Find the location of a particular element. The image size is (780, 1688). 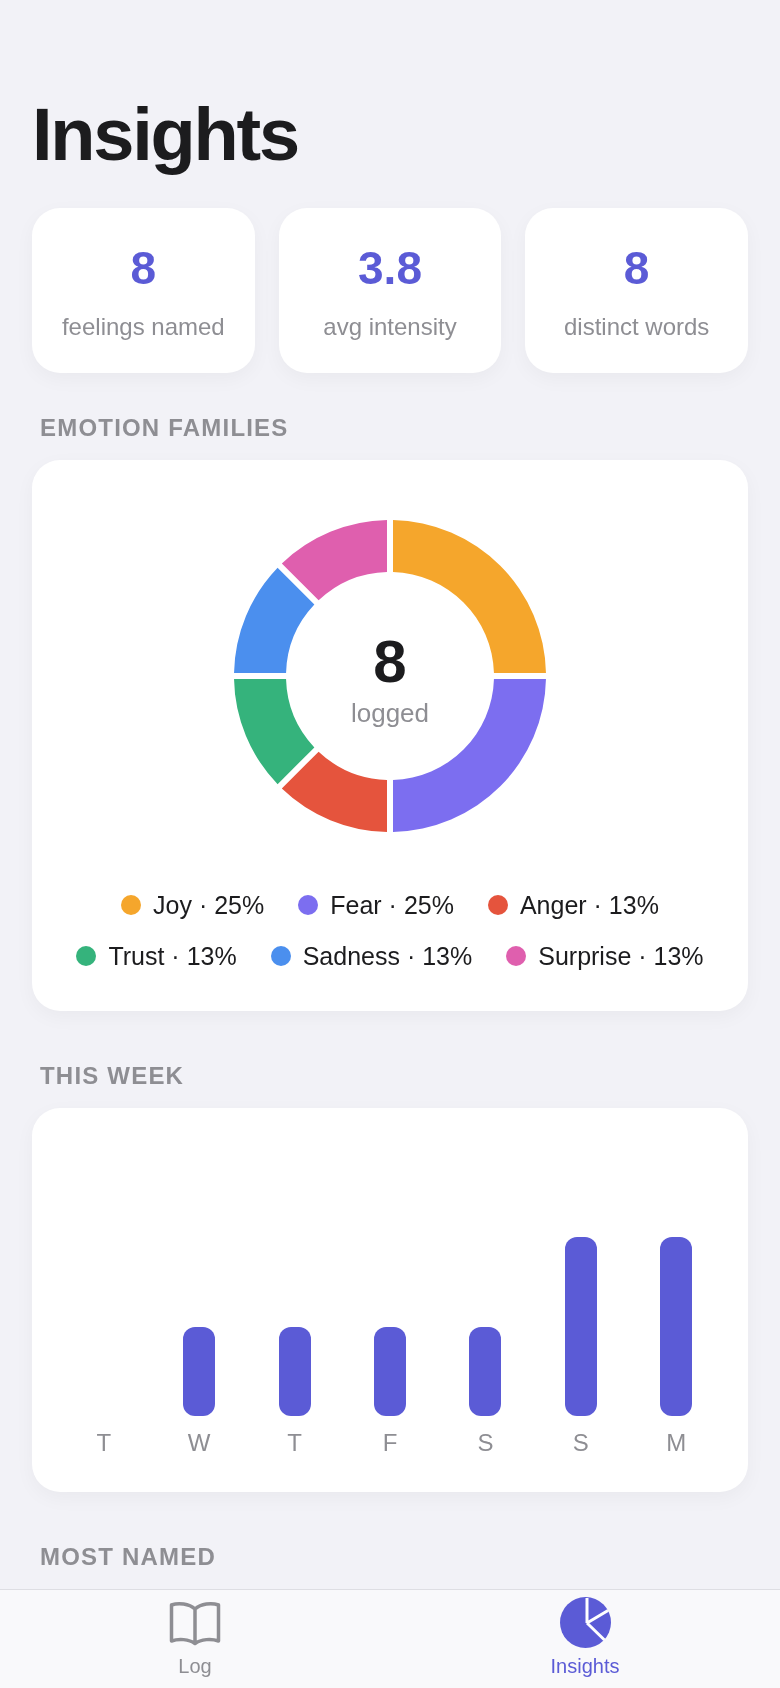

section-title: MOST NAMED is located at coordinates (128, 1557).